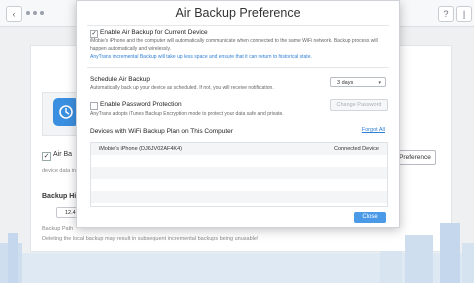 The image size is (474, 283). Describe the element at coordinates (345, 83) in the screenshot. I see `schedule-selected-value: 3 days` at that location.